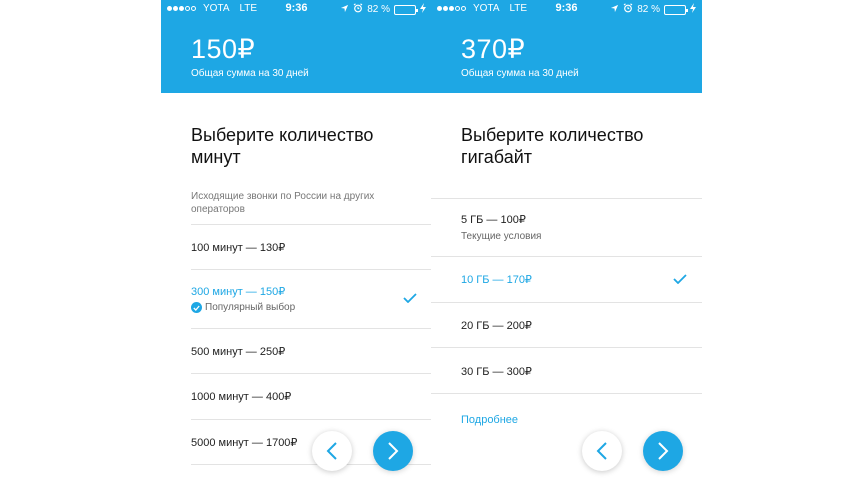  What do you see at coordinates (489, 420) in the screenshot?
I see `more-details-link: Подробнее` at bounding box center [489, 420].